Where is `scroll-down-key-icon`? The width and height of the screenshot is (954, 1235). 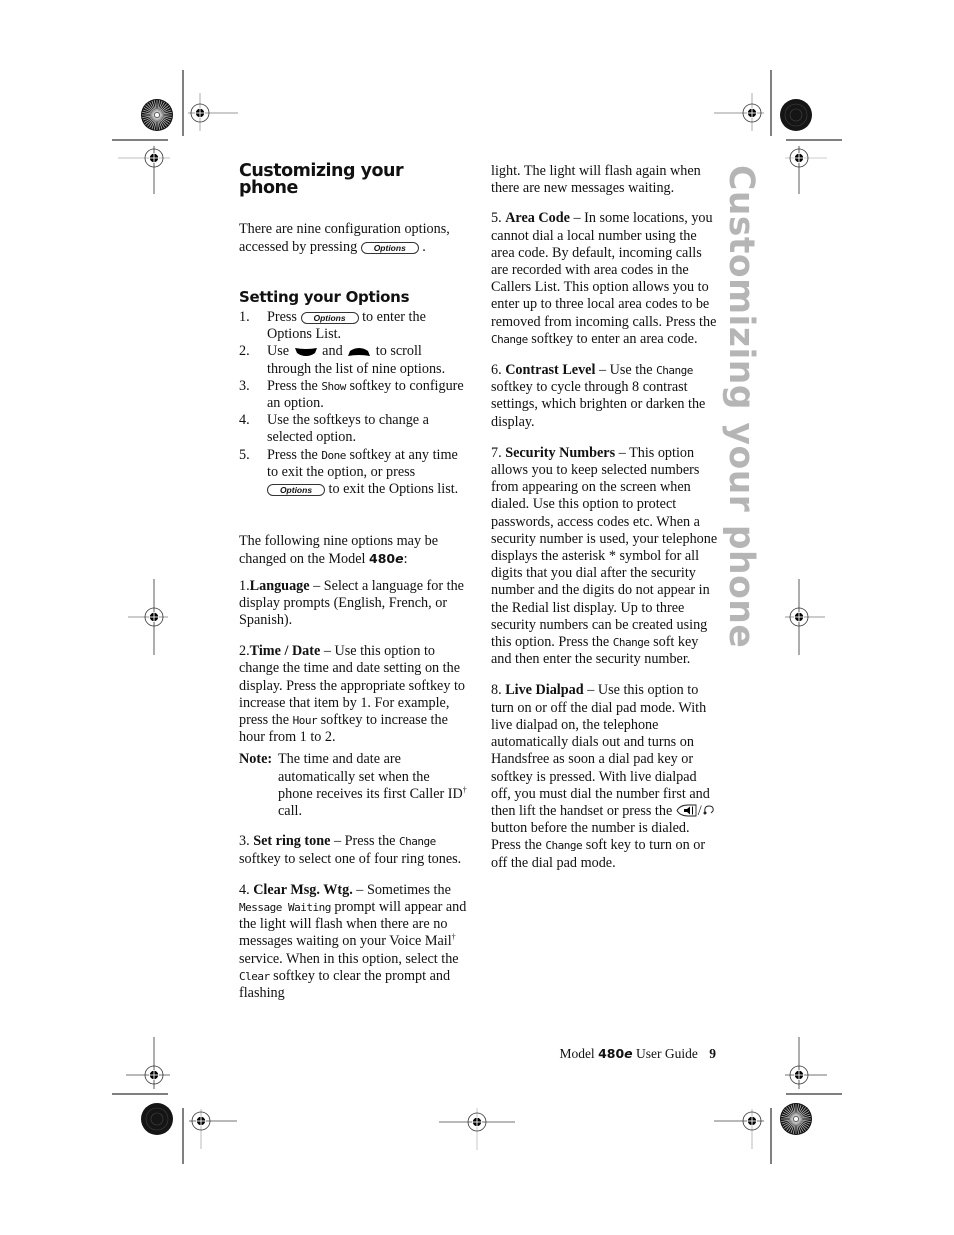 scroll-down-key-icon is located at coordinates (305, 352).